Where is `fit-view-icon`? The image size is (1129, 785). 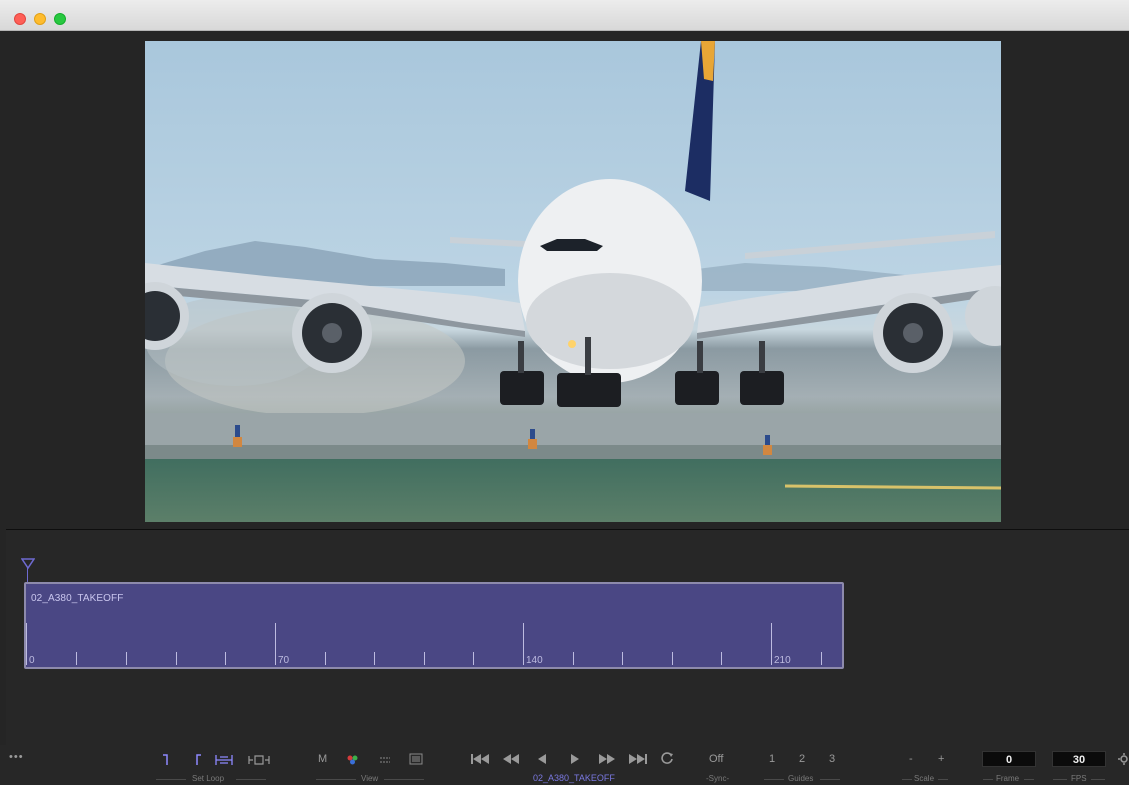
fit-view-icon is located at coordinates (416, 759).